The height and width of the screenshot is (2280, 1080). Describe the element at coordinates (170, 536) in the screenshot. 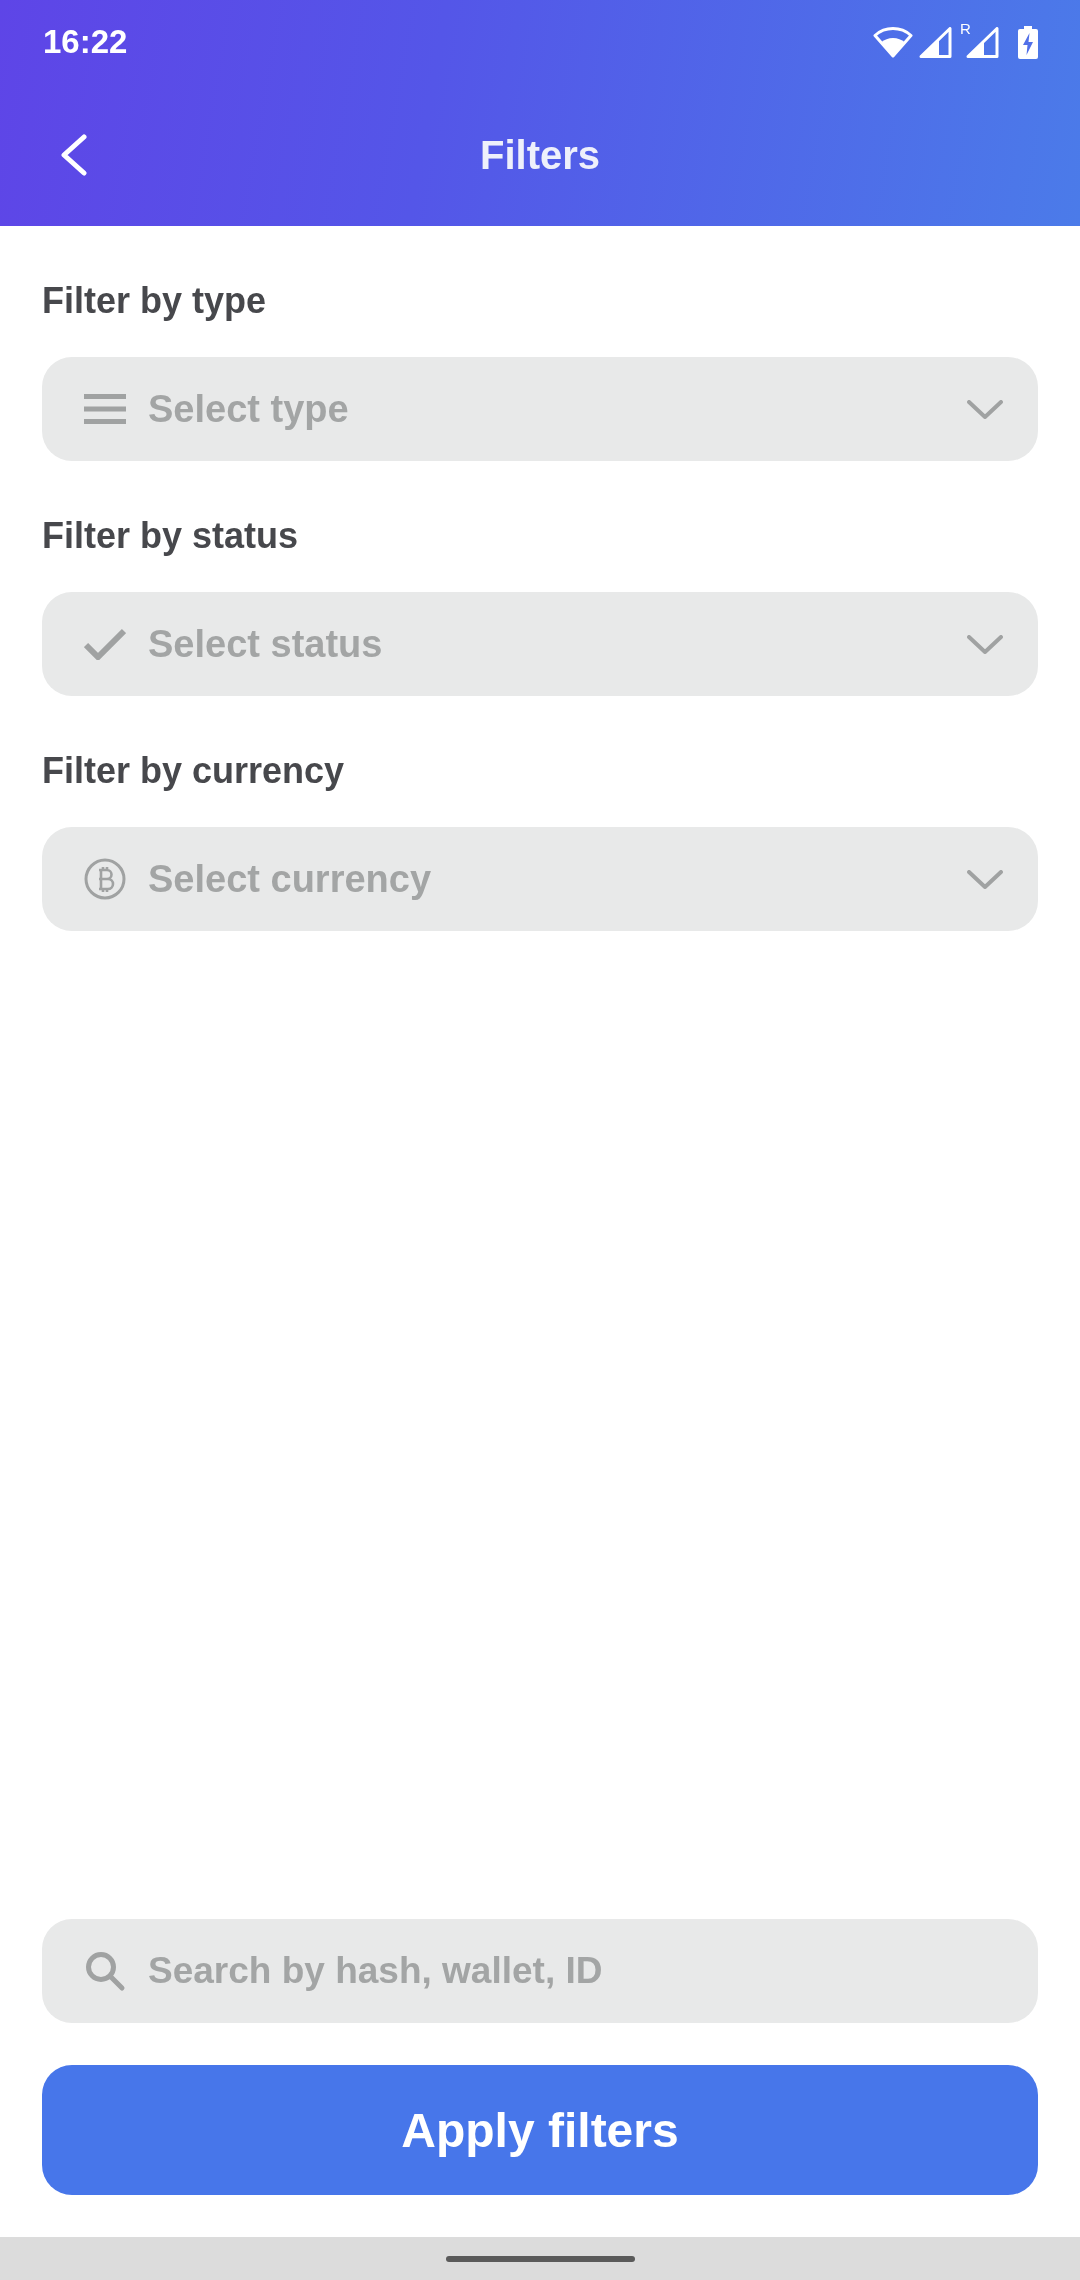

I see `filter-label: Filter by status` at that location.